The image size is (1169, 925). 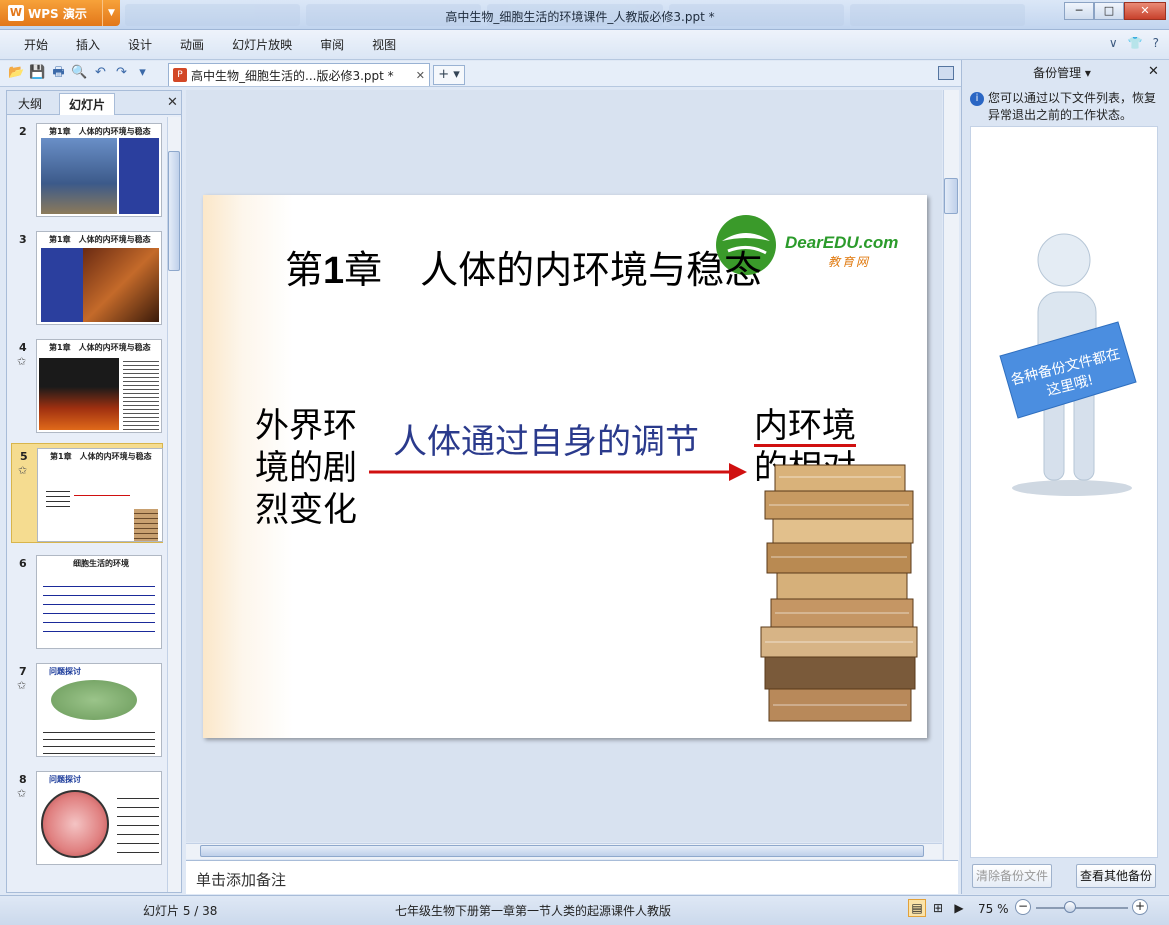 I want to click on external-change-text: 外界环 境的剧 烈变化, so click(x=315, y=468).